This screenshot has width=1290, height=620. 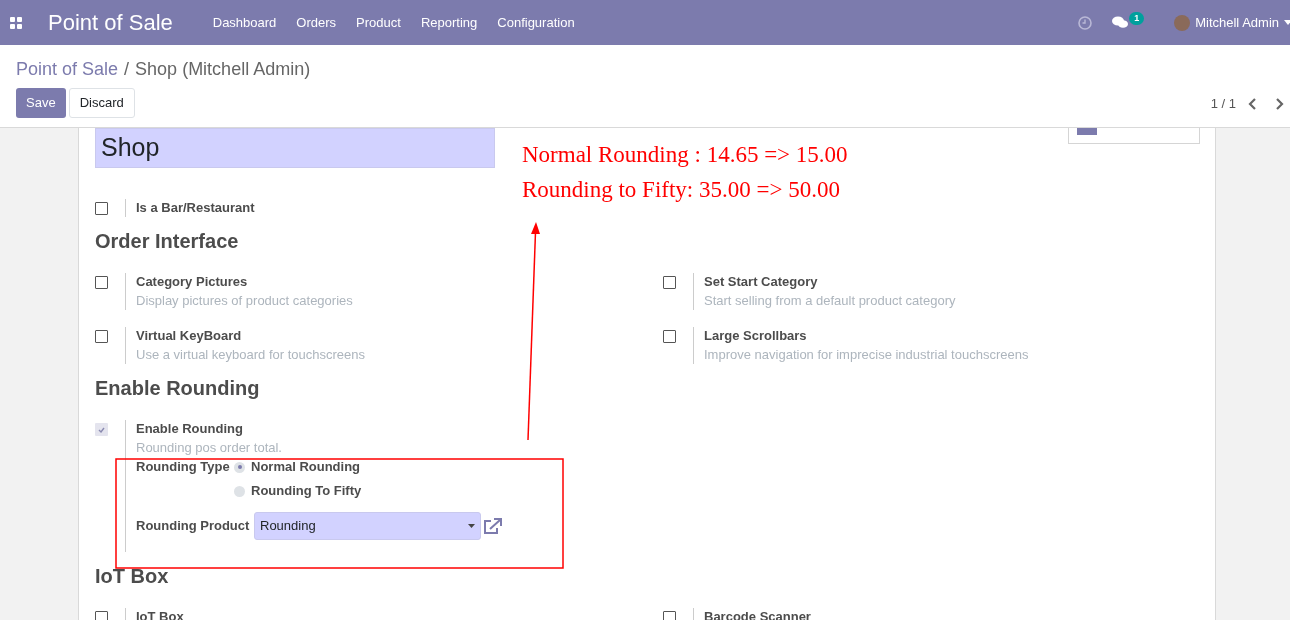 What do you see at coordinates (209, 448) in the screenshot?
I see `setting-description: Rounding pos order total.` at bounding box center [209, 448].